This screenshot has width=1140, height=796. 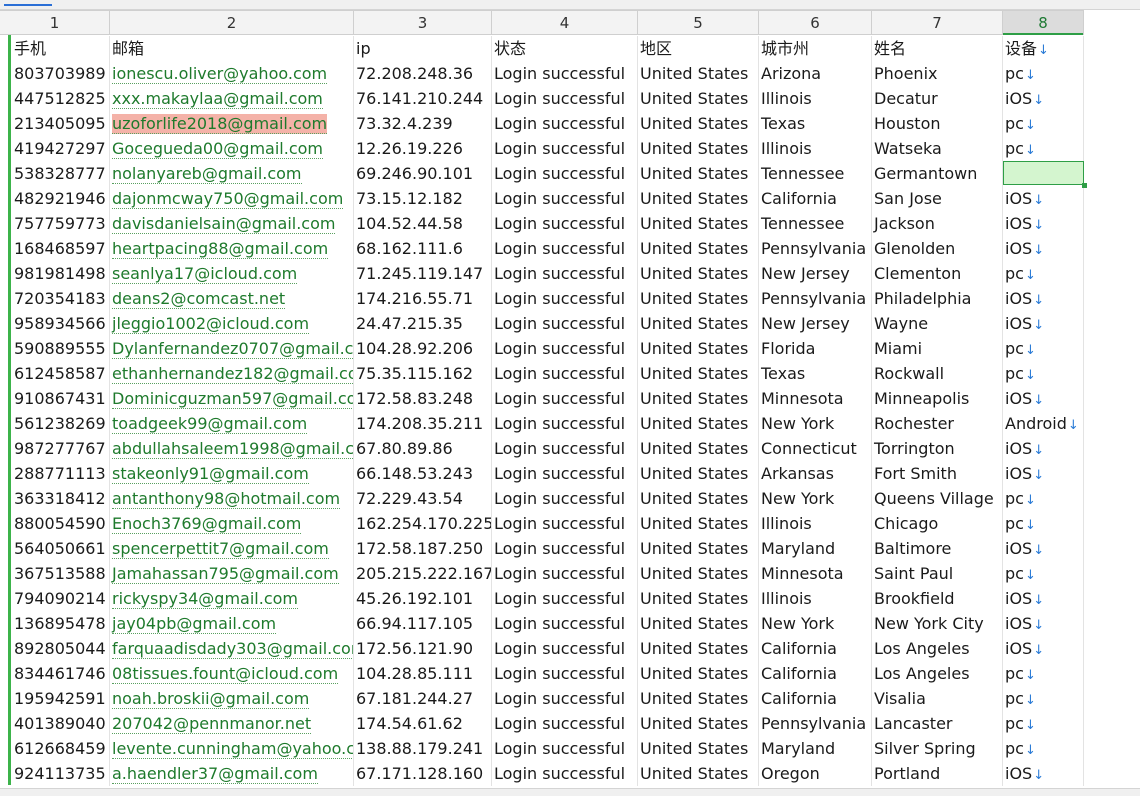 What do you see at coordinates (423, 398) in the screenshot?
I see `table-cell: 172.58.83.248` at bounding box center [423, 398].